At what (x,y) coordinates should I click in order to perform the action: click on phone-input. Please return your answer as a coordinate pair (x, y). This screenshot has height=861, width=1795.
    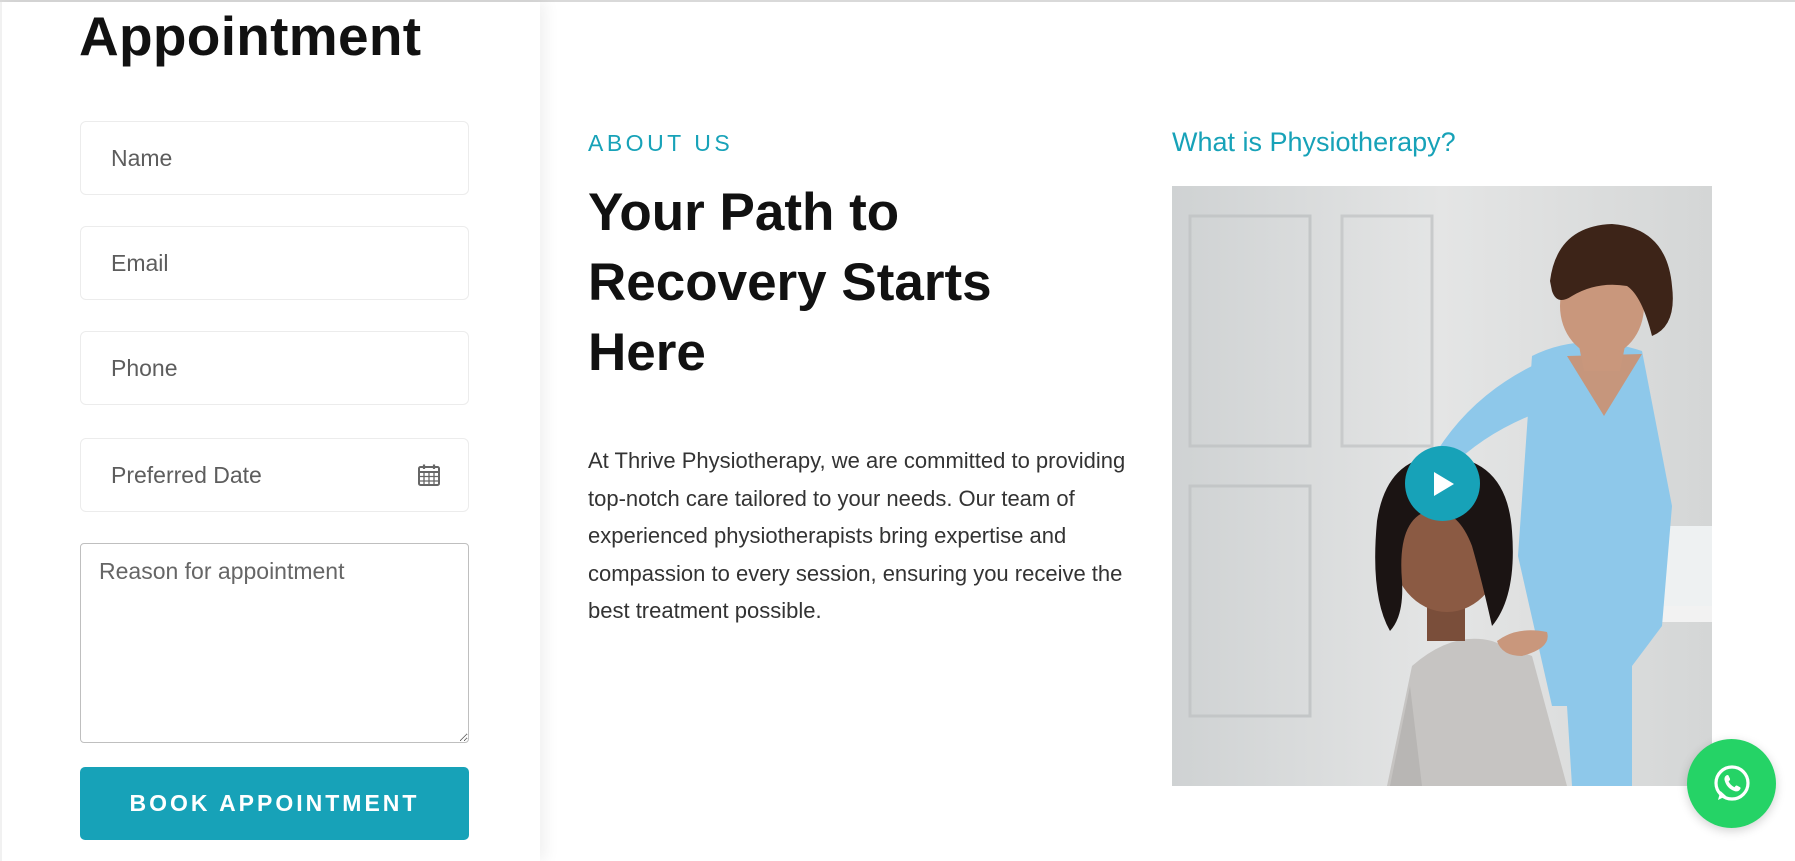
    Looking at the image, I should click on (274, 368).